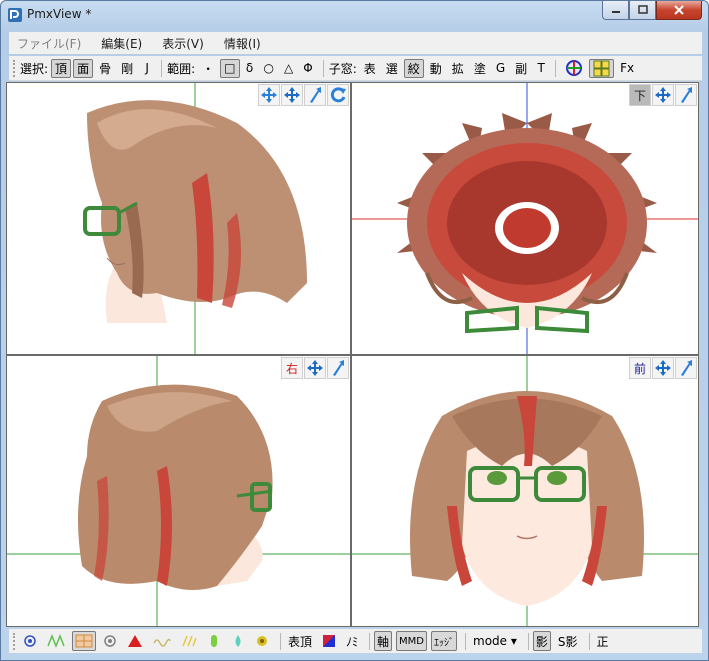  I want to click on zoom-arrow-icon, so click(686, 368).